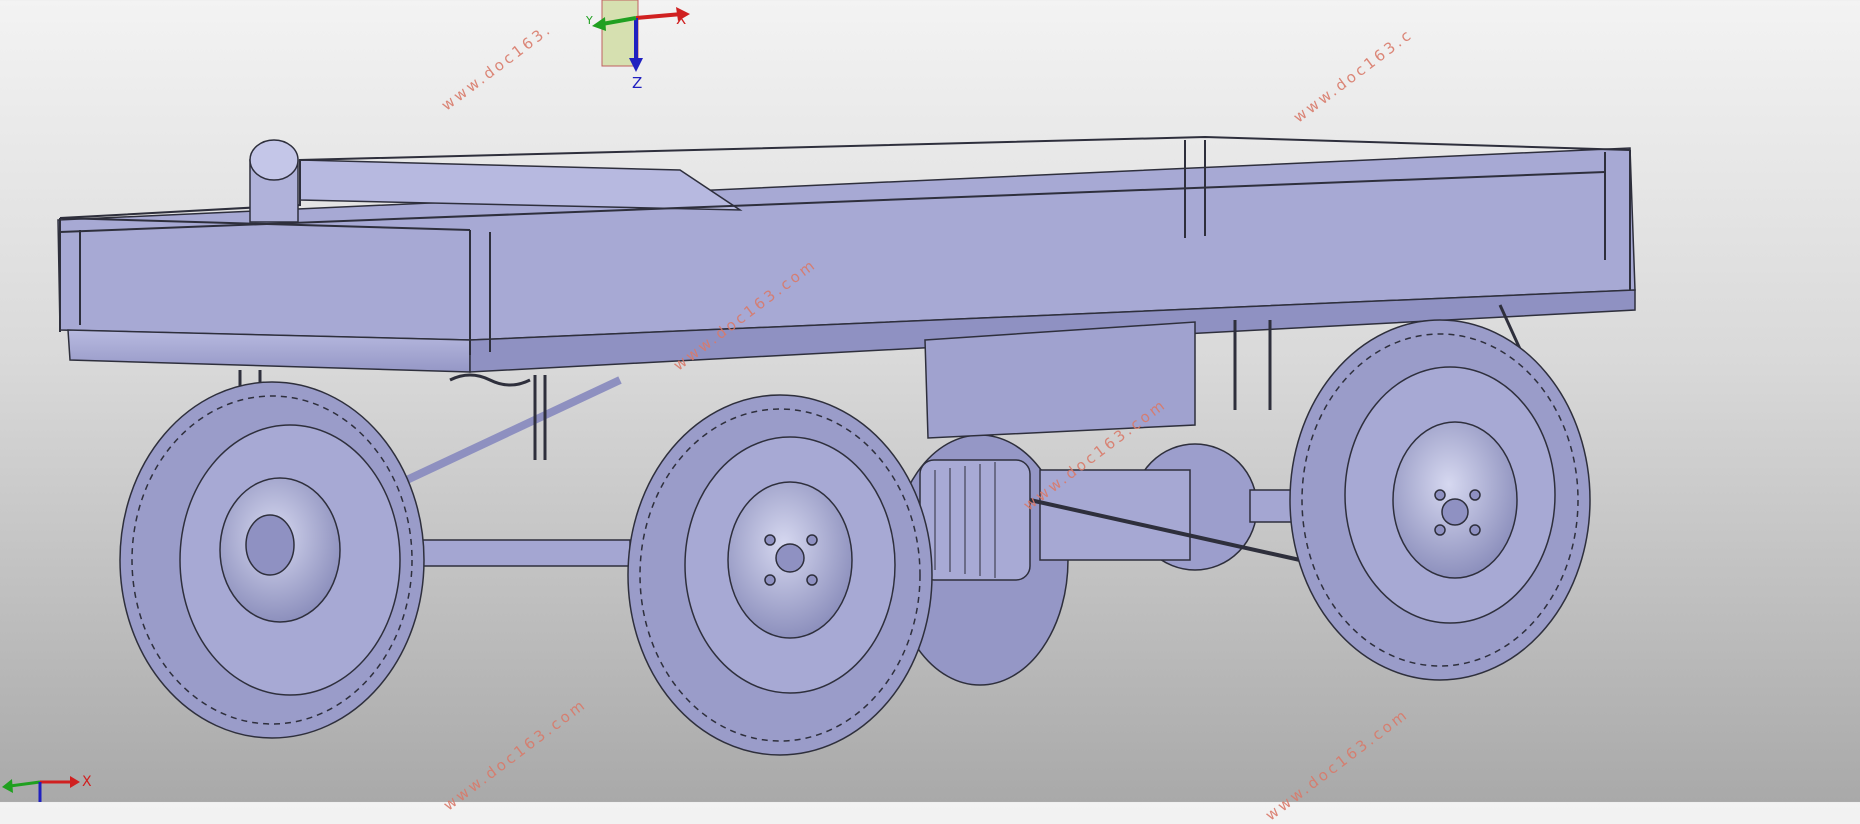 The width and height of the screenshot is (1860, 824). What do you see at coordinates (274, 181) in the screenshot?
I see `beacon-light` at bounding box center [274, 181].